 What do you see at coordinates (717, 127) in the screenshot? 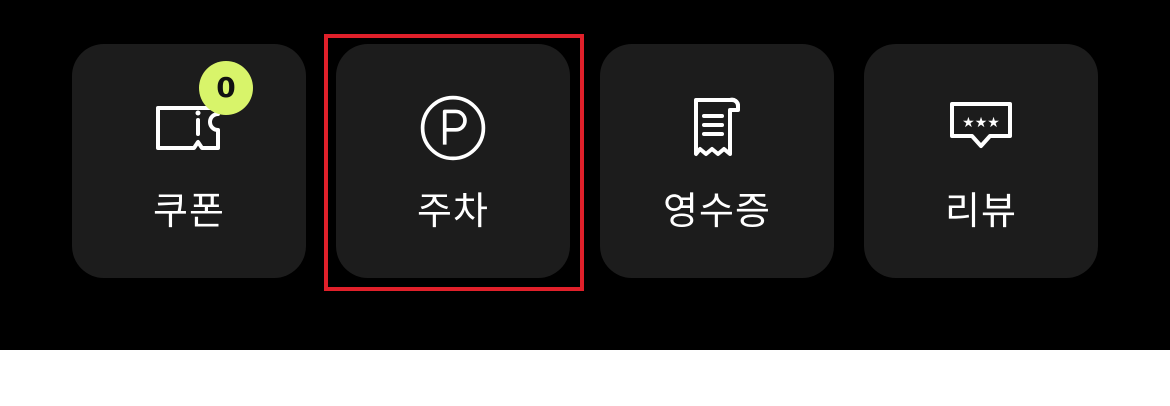
I see `receipt-icon` at bounding box center [717, 127].